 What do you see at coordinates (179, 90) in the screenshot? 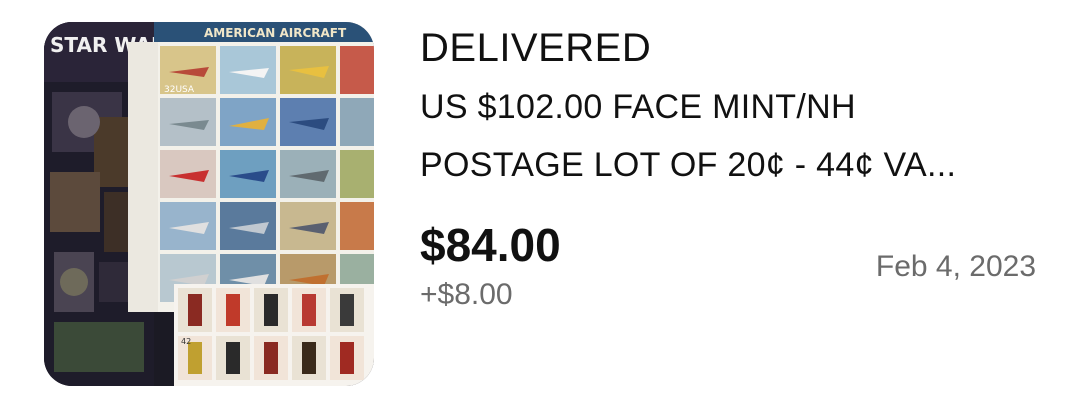
I see `stamp-denomination-label: 32USA` at bounding box center [179, 90].